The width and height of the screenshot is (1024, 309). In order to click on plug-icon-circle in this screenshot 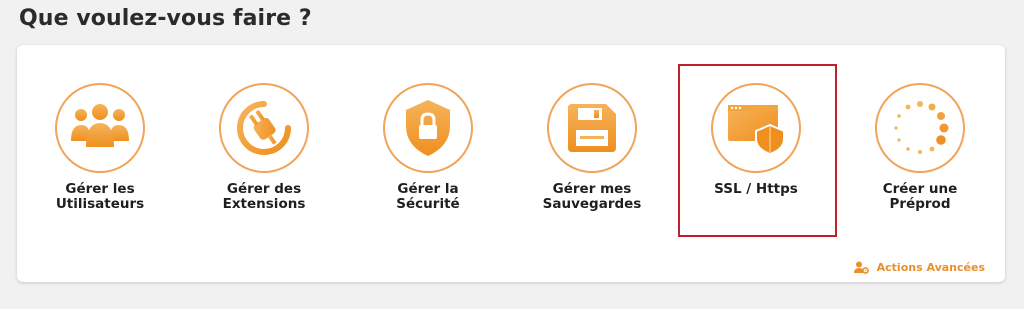, I will do `click(264, 128)`.